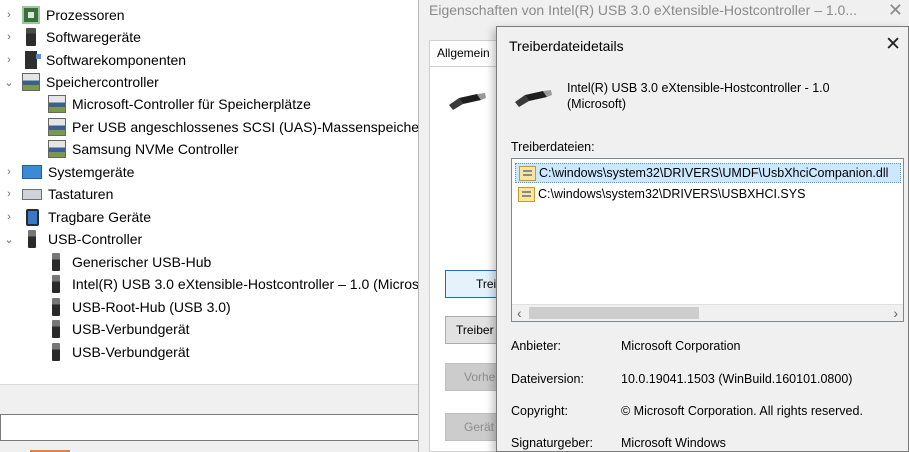 This screenshot has height=452, width=909. I want to click on tree-item-storage-spaces: Microsoft-Controller für Speicherplätze, so click(179, 104).